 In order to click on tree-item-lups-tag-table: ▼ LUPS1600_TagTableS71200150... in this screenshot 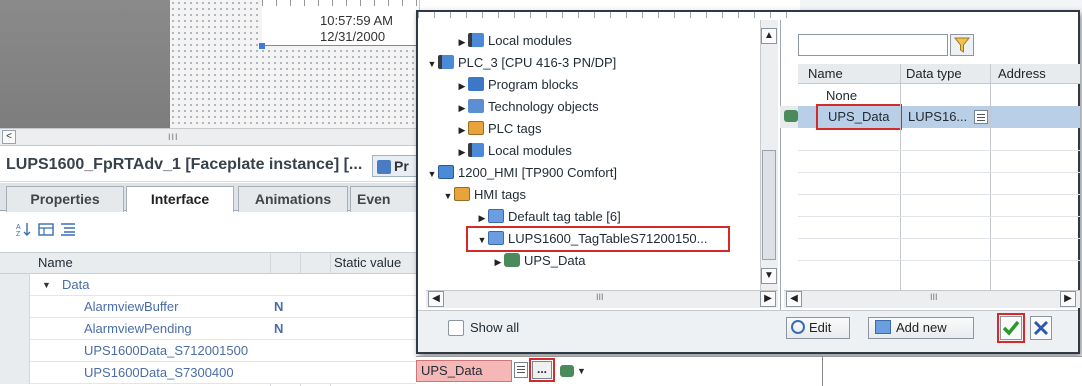, I will do `click(592, 239)`.